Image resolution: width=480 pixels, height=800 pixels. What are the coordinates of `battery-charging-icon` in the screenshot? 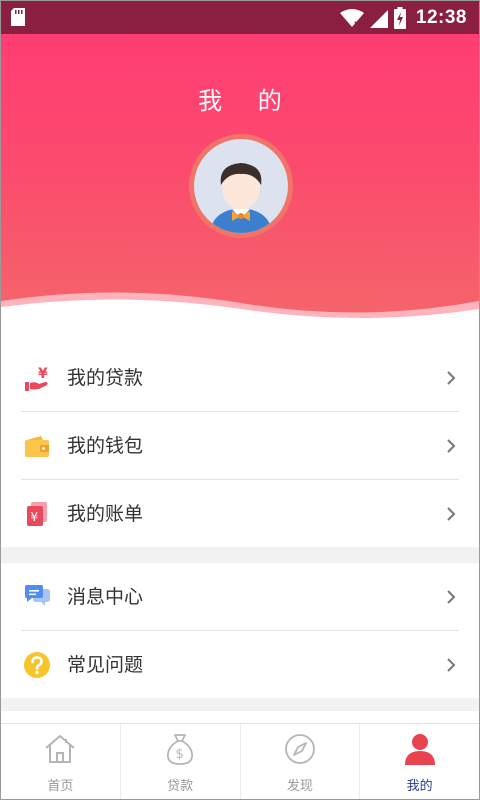 It's located at (399, 17).